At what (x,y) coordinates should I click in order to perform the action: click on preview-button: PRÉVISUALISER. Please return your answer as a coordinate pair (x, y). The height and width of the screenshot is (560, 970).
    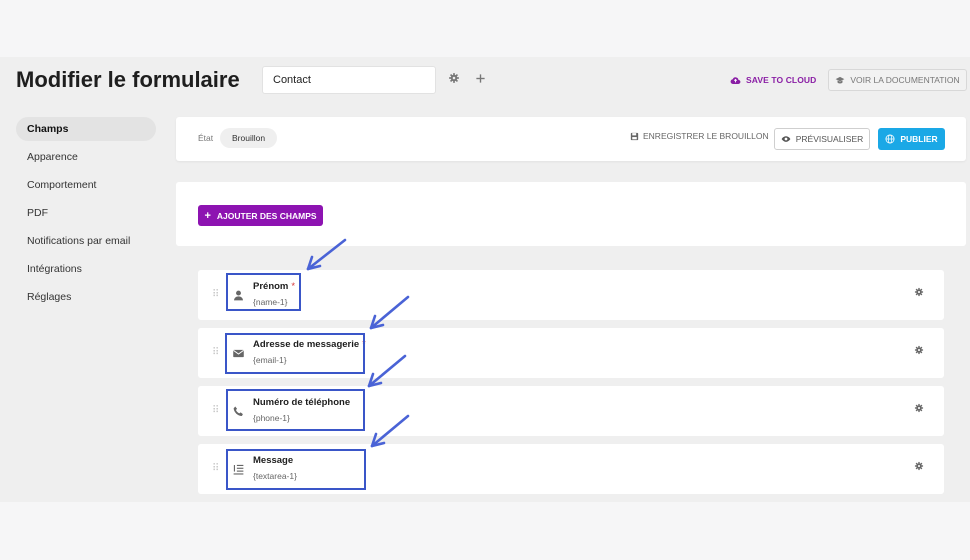
    Looking at the image, I should click on (822, 139).